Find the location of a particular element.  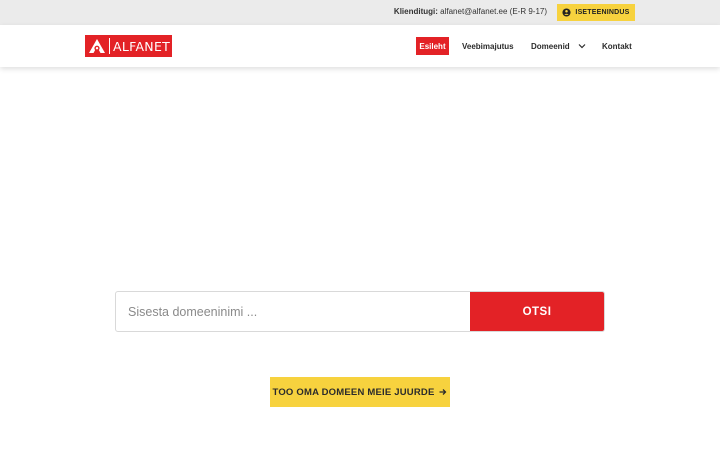

alfanet-logo: ALFANET is located at coordinates (128, 46).